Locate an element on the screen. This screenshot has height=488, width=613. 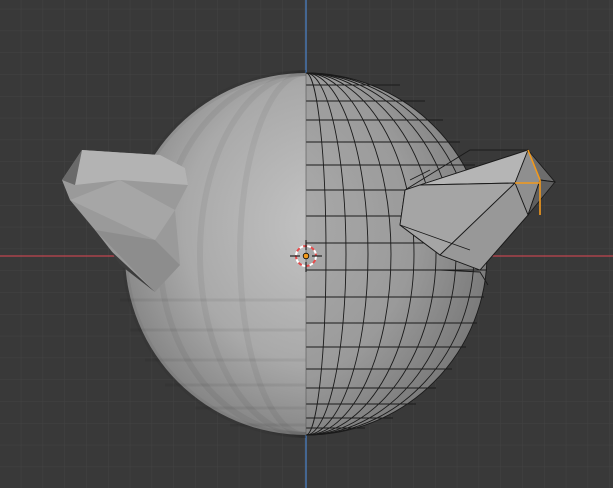
object-origin-icon is located at coordinates (306, 256).